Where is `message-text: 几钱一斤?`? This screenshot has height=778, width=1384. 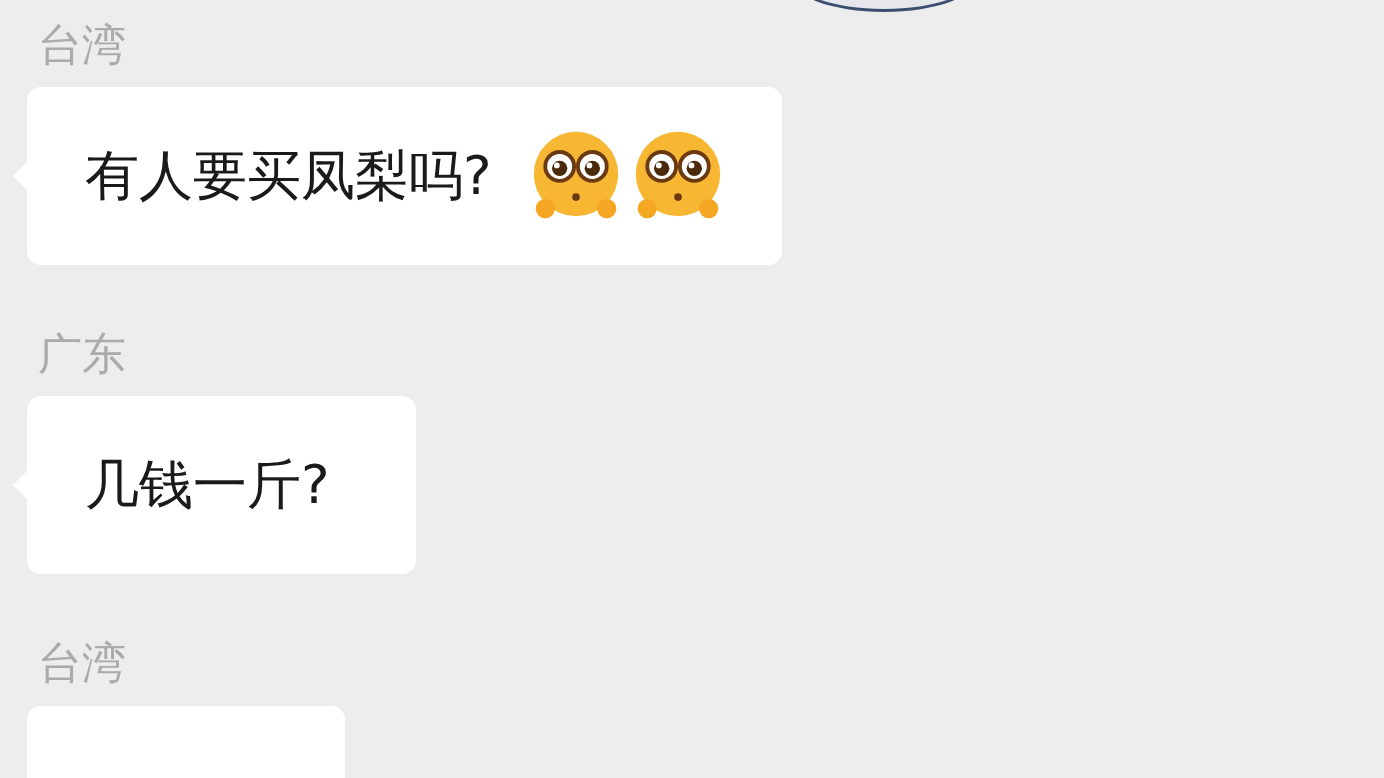
message-text: 几钱一斤? is located at coordinates (207, 484).